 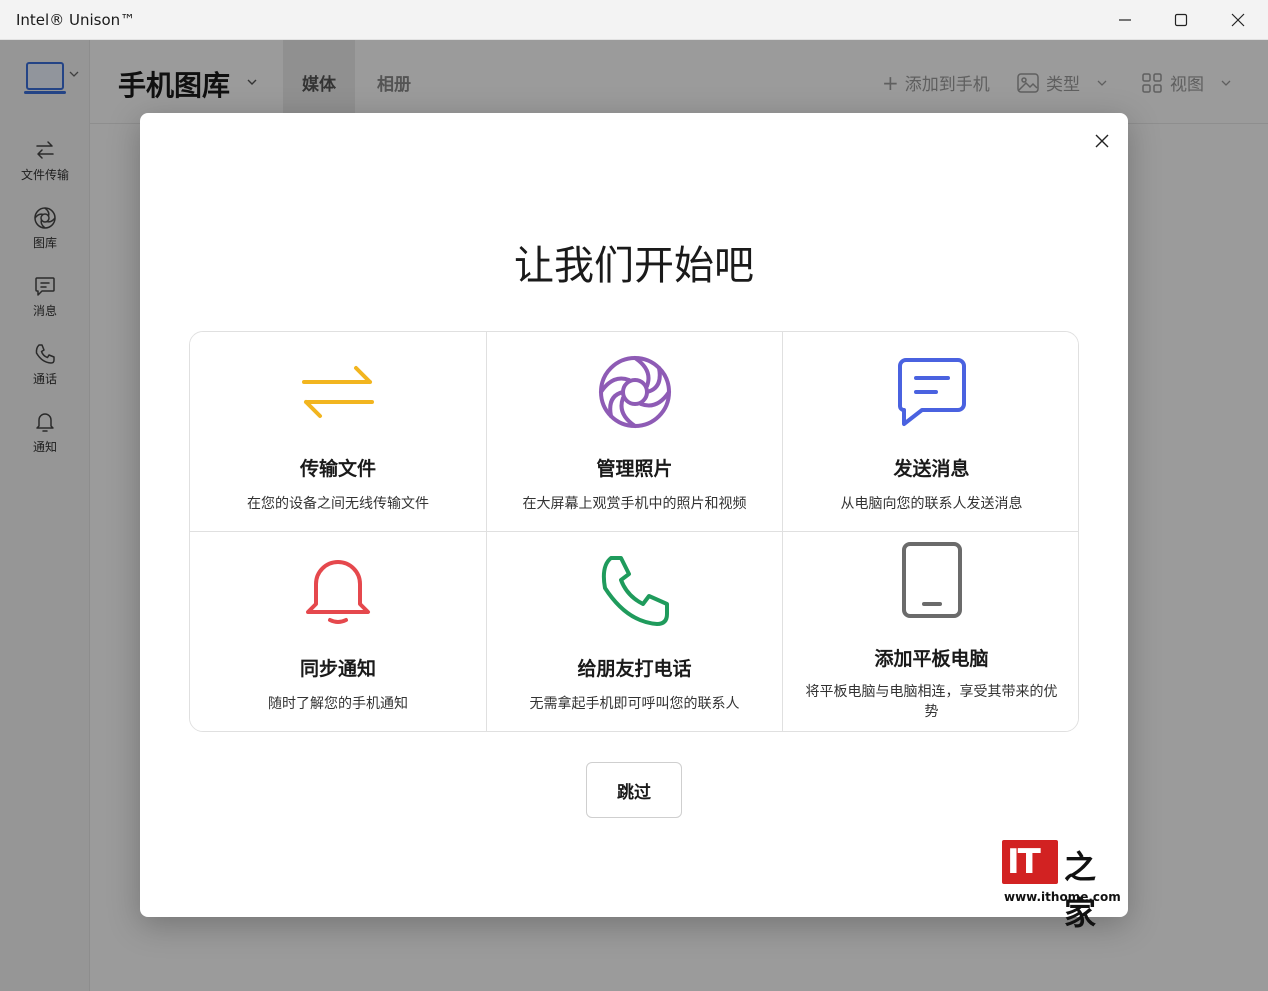 I want to click on minimize-icon, so click(x=1125, y=20).